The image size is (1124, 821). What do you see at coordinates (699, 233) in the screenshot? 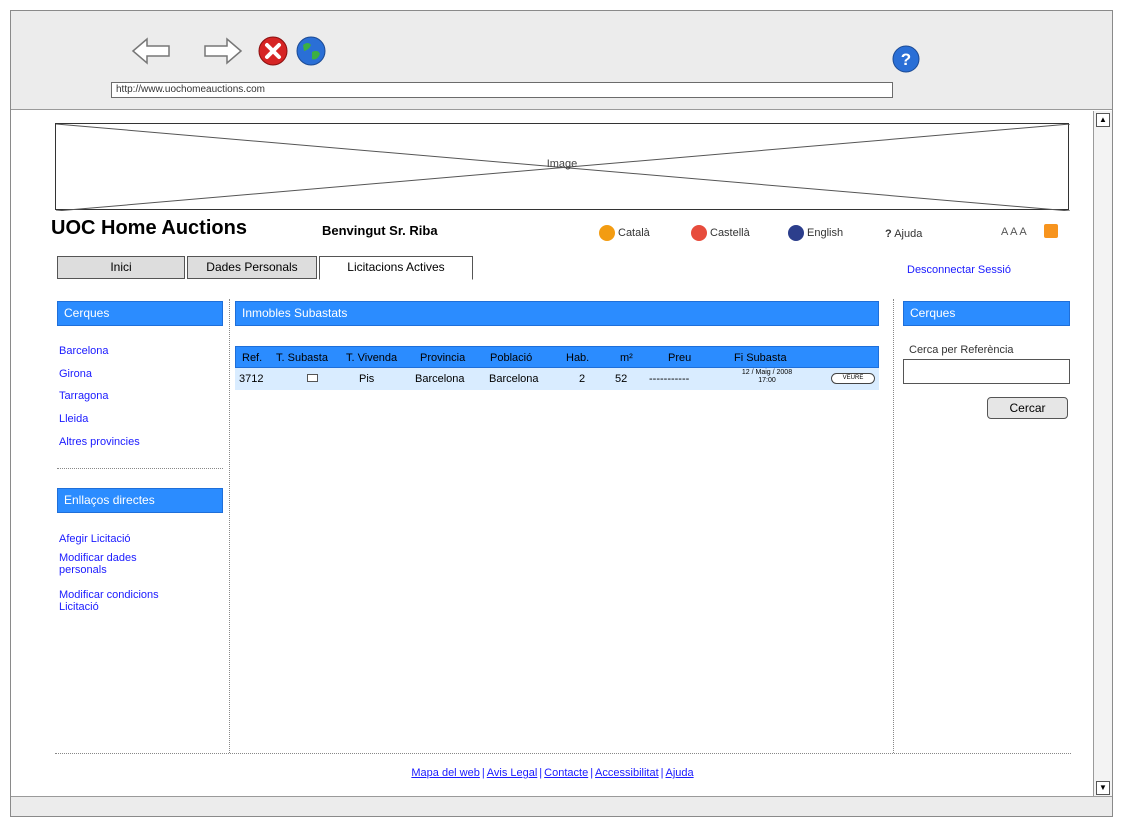
I see `spanish-flag-icon` at bounding box center [699, 233].